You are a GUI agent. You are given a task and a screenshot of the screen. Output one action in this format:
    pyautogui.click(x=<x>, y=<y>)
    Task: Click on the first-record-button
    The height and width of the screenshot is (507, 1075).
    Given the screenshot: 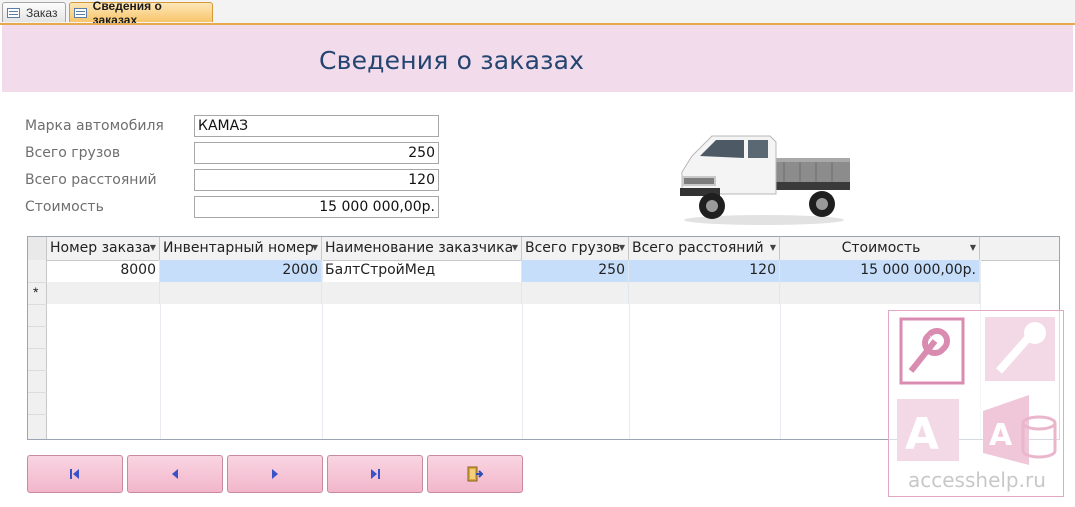 What is the action you would take?
    pyautogui.click(x=75, y=474)
    